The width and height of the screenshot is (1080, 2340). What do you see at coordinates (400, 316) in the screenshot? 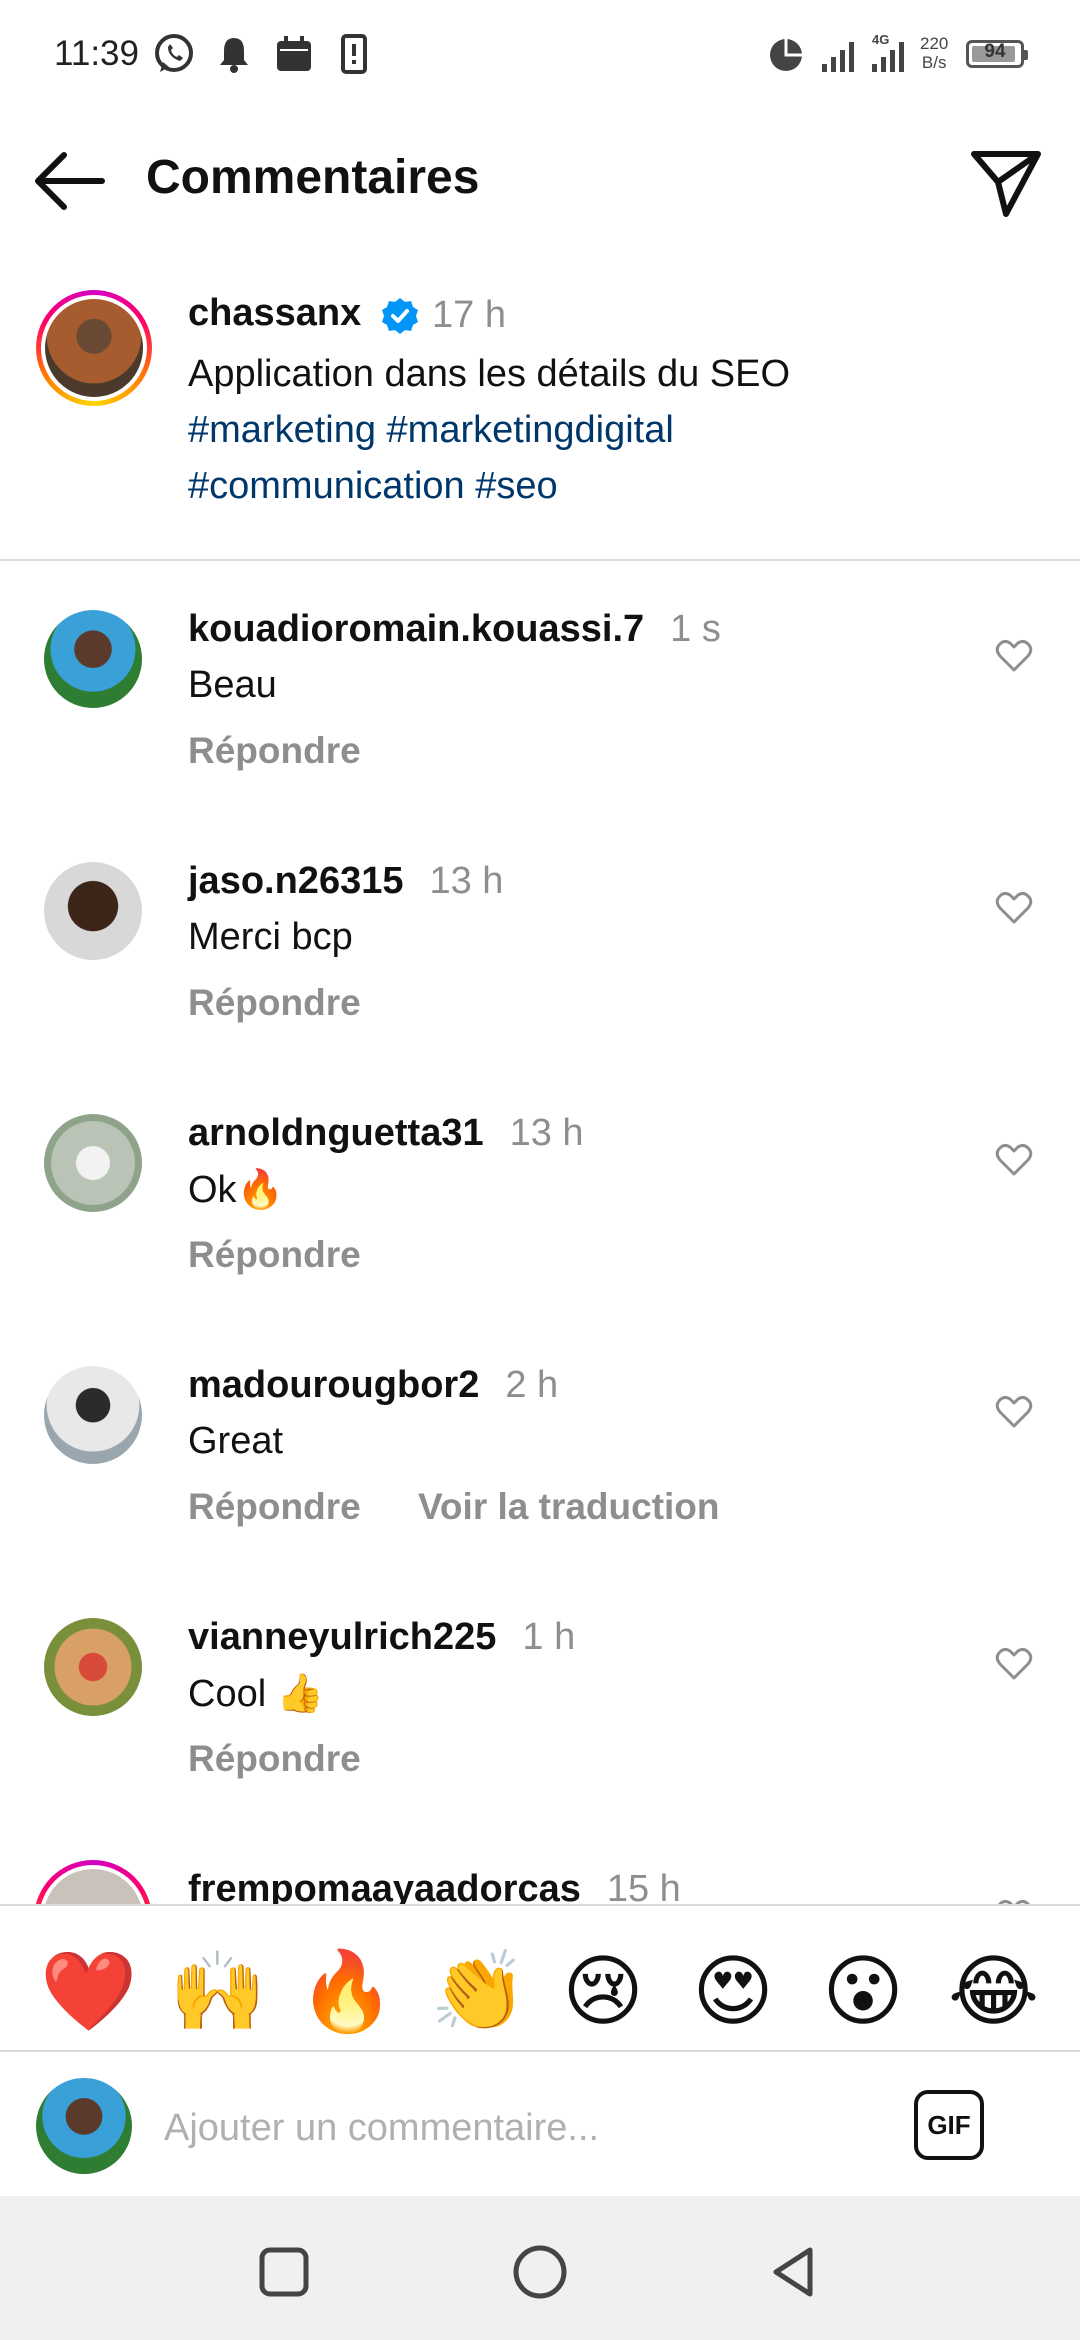
I see `verified-badge-icon` at bounding box center [400, 316].